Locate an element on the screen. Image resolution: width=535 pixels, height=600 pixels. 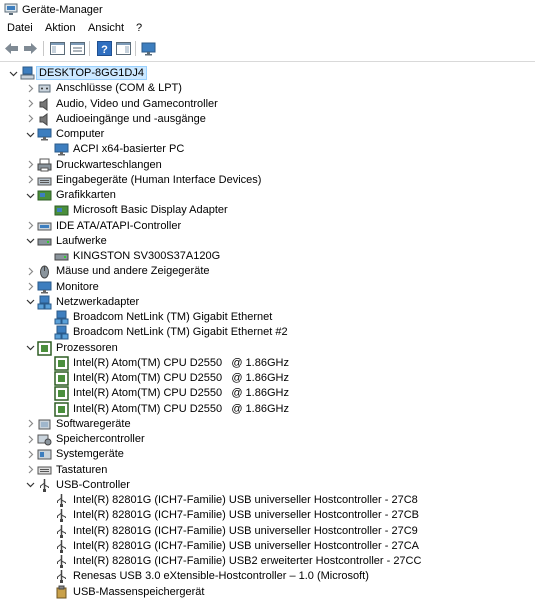
tree-row: Broadcom NetLink (TM) Gigabit Ethernet is located at coordinates (267, 317).